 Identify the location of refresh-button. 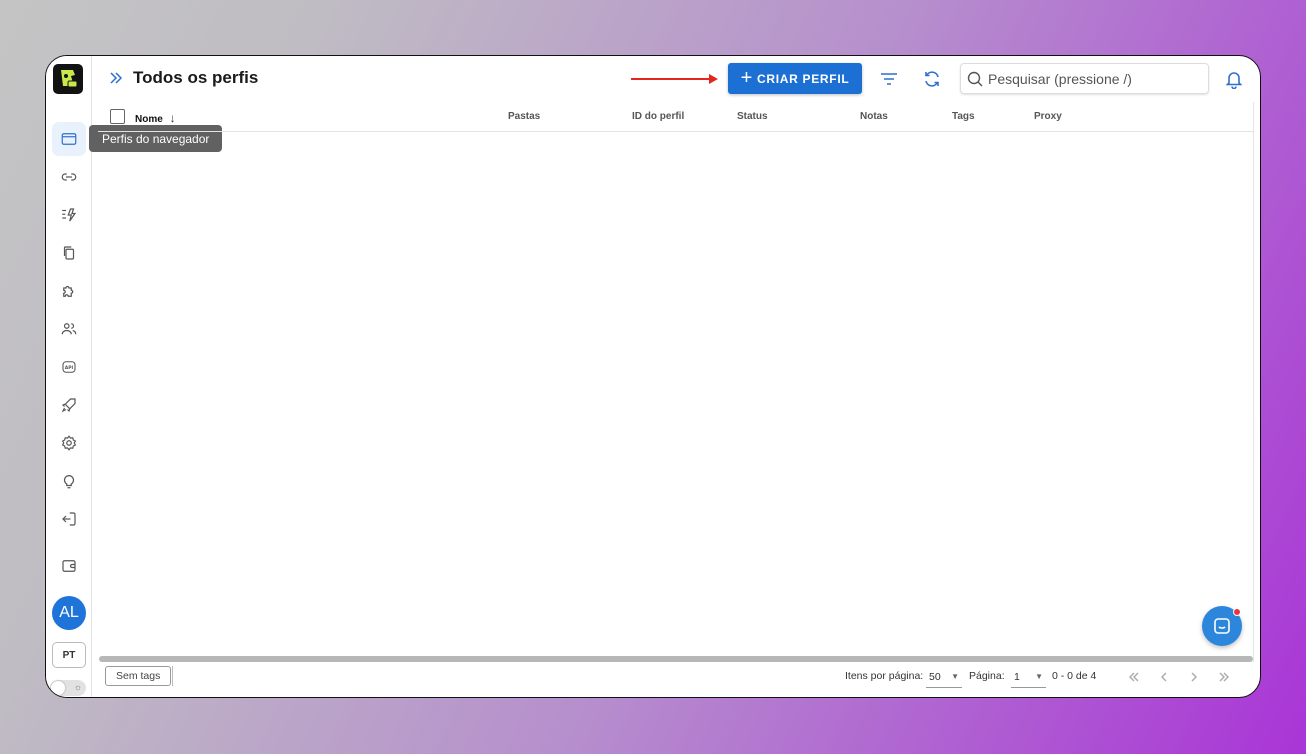
(932, 79).